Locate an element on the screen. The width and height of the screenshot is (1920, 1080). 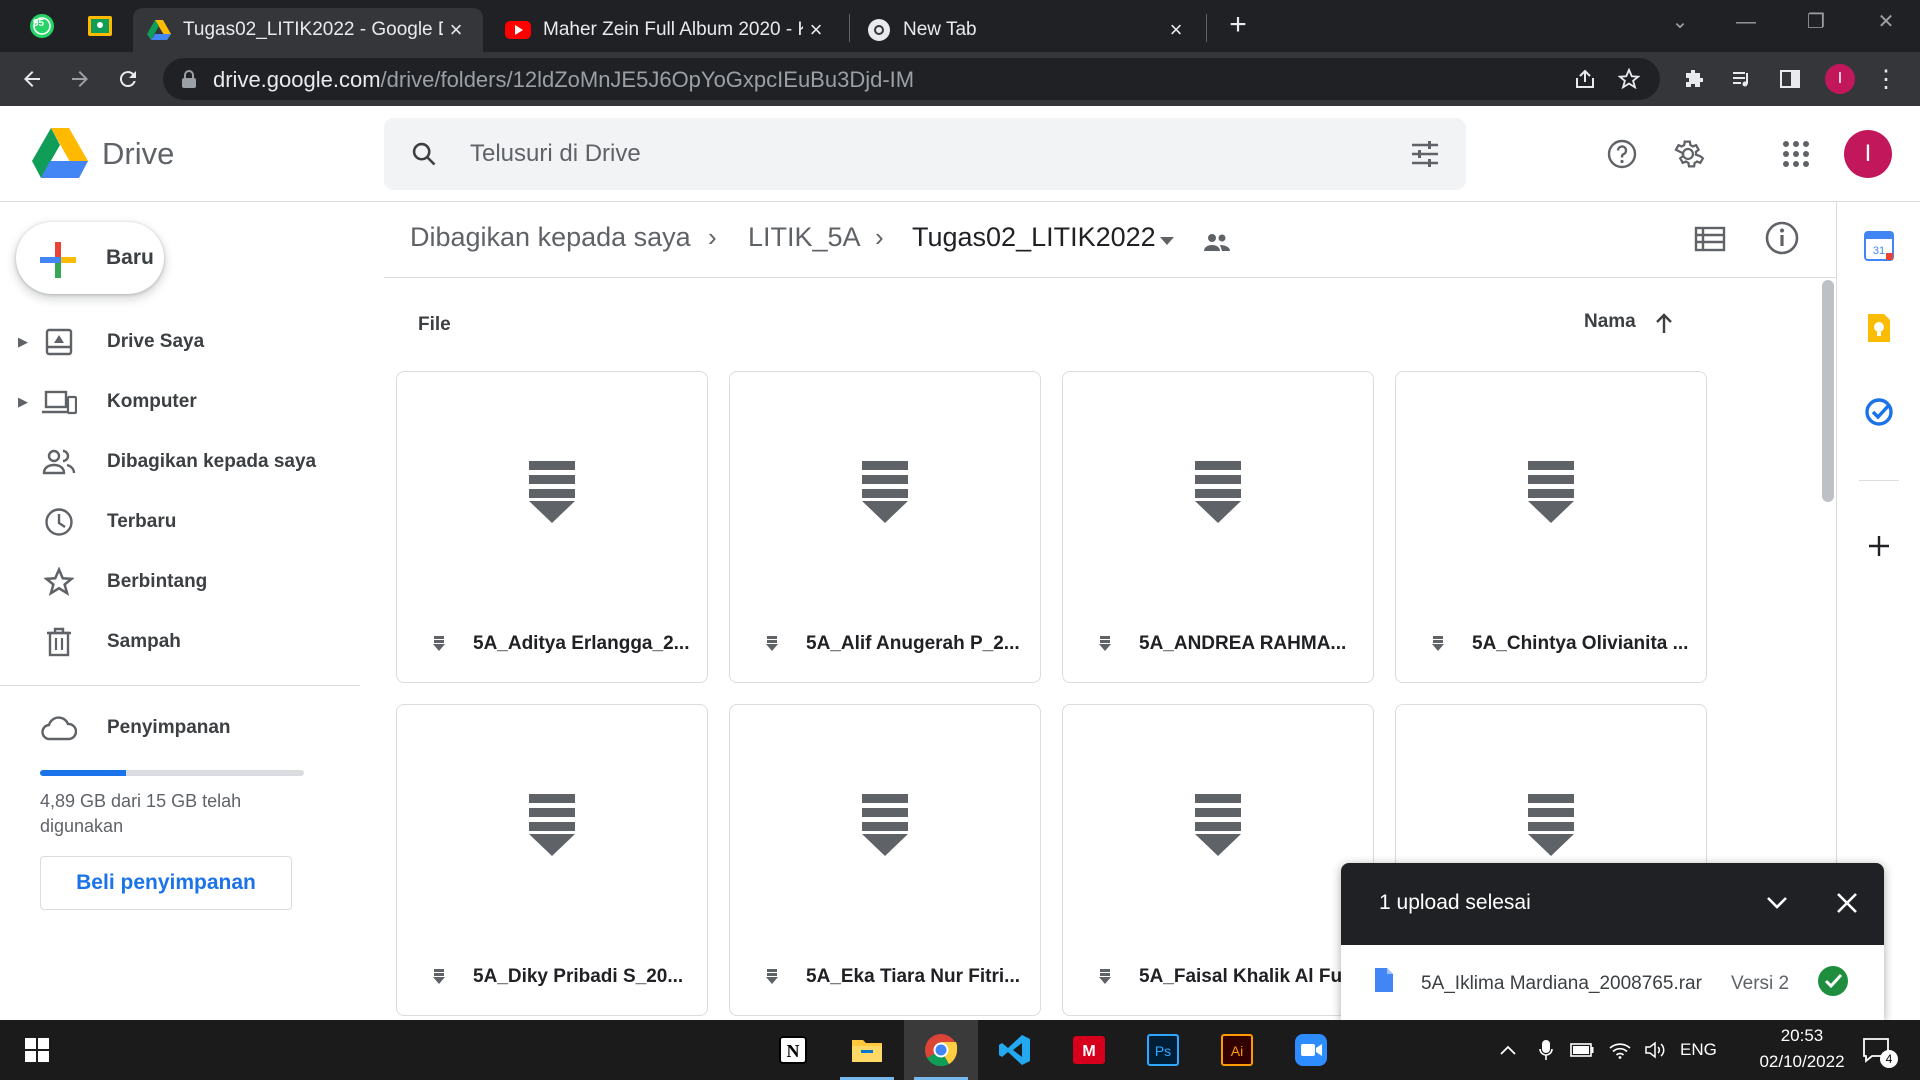
mendeley-app: M is located at coordinates (1089, 1050).